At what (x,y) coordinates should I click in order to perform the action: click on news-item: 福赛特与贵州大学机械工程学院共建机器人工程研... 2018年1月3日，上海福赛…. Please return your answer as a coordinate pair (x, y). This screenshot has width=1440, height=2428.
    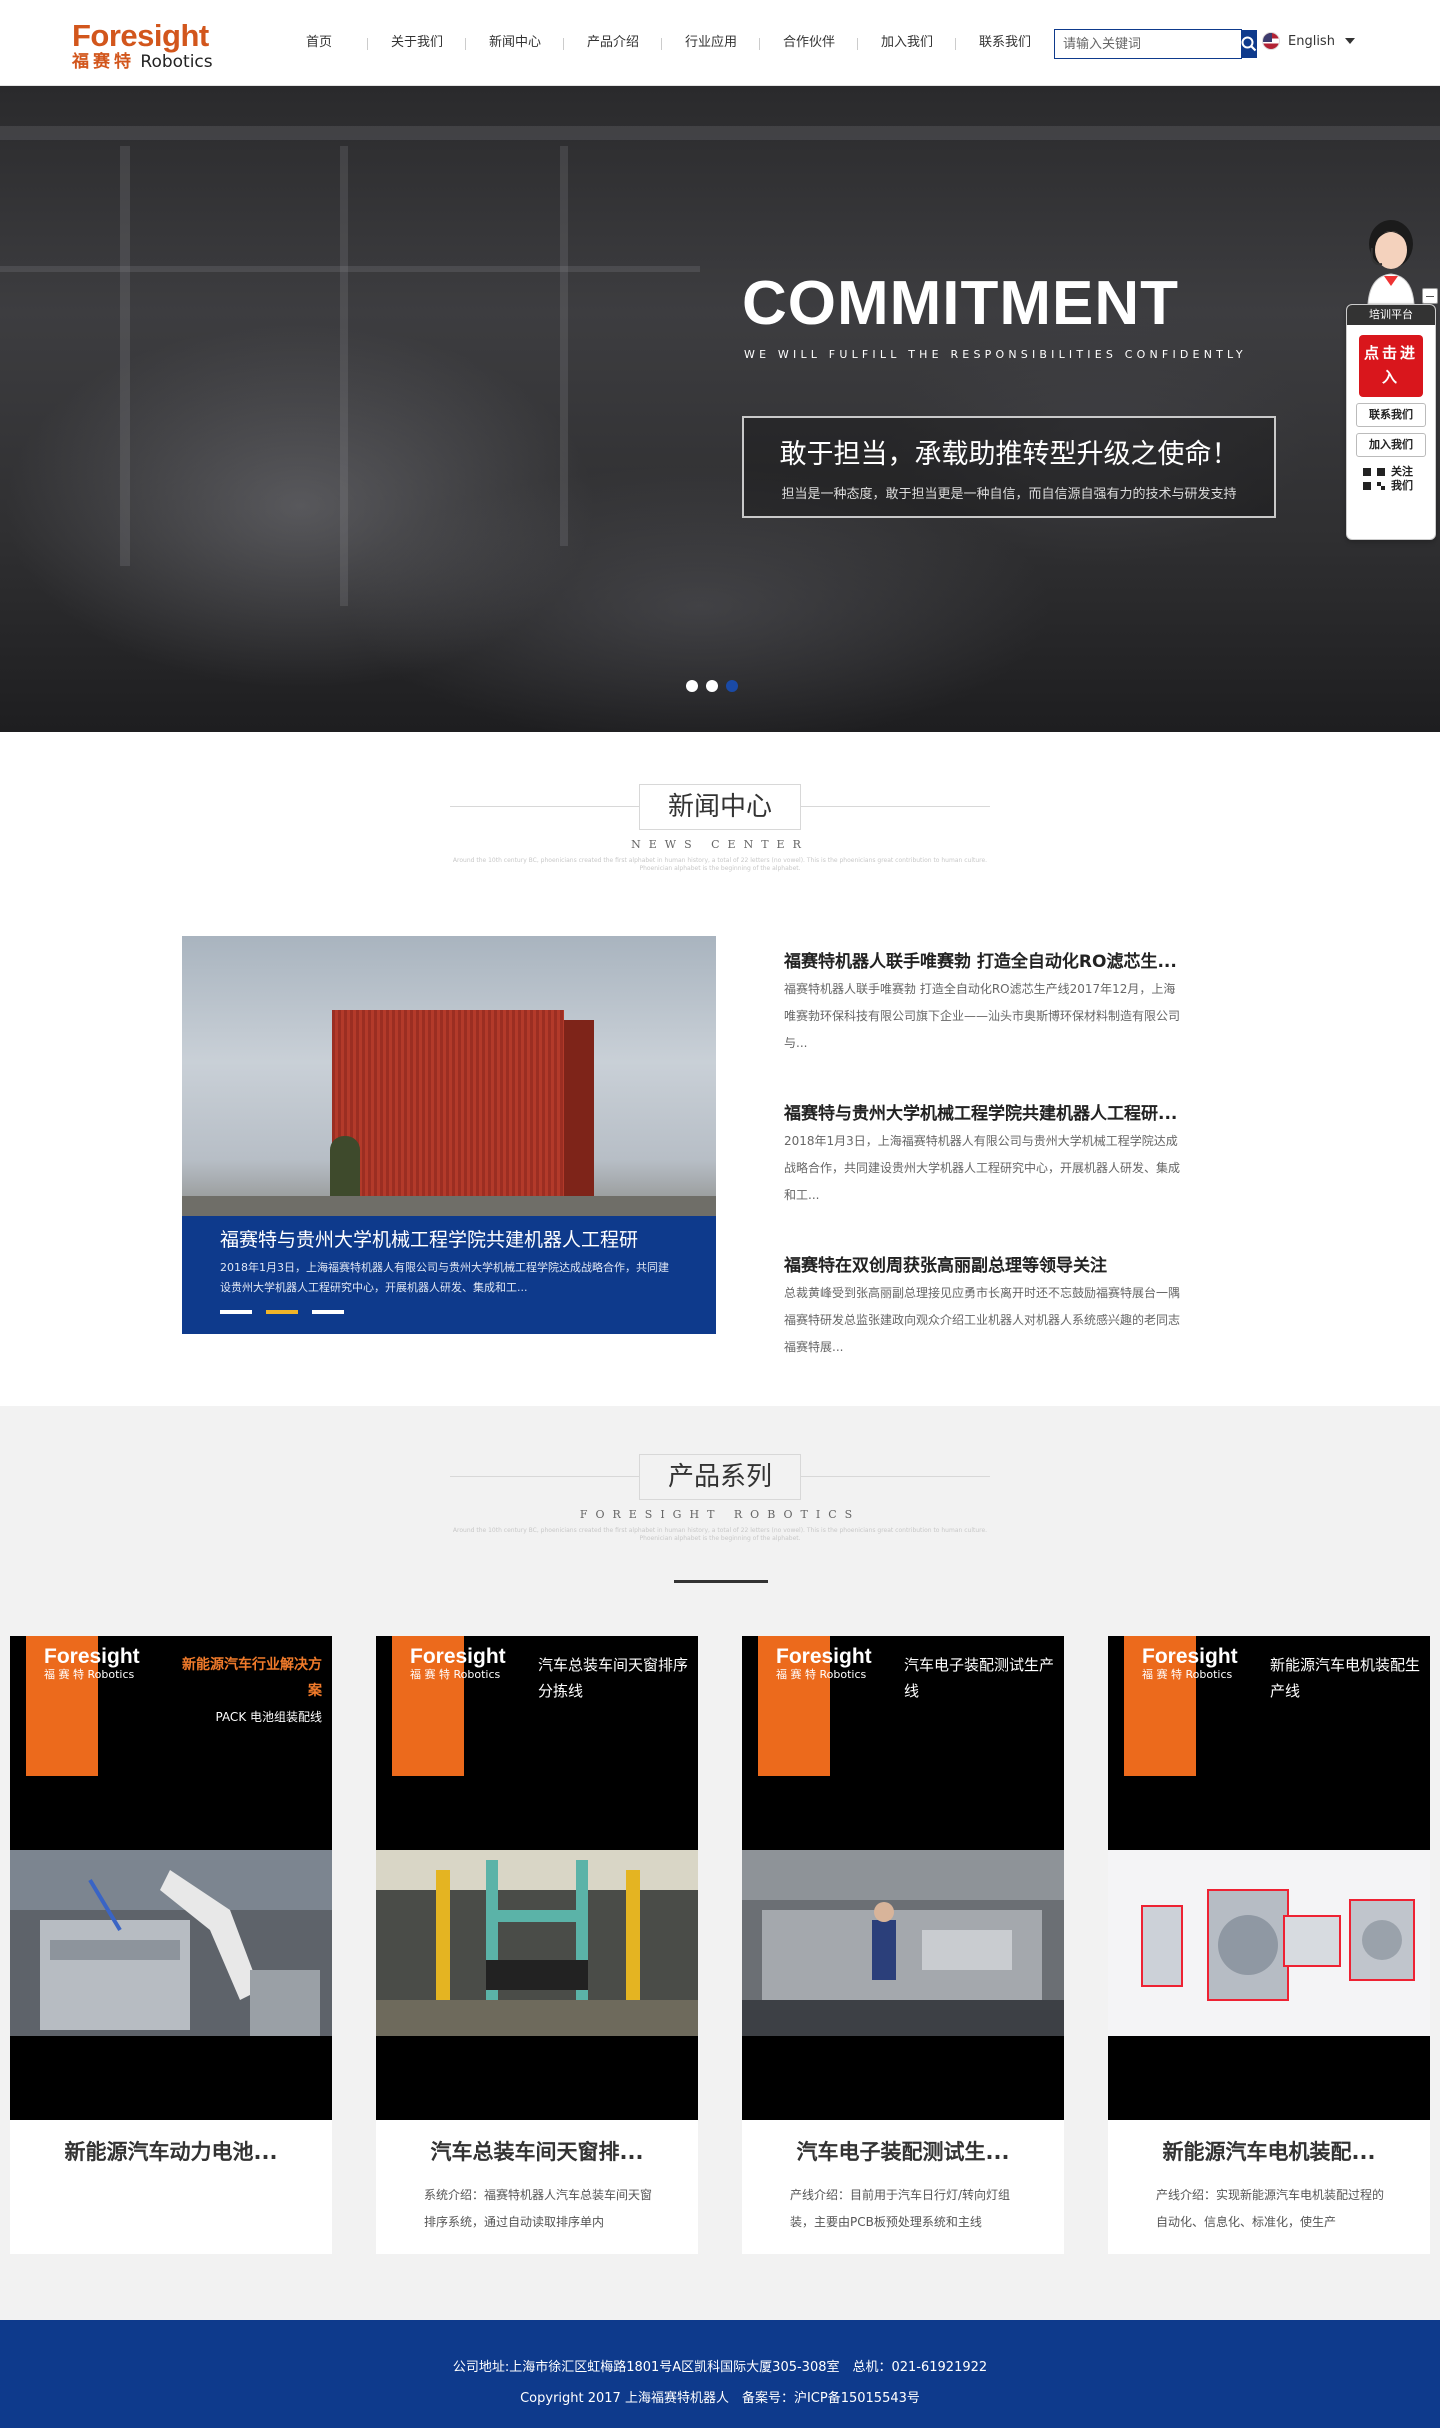
    Looking at the image, I should click on (984, 1178).